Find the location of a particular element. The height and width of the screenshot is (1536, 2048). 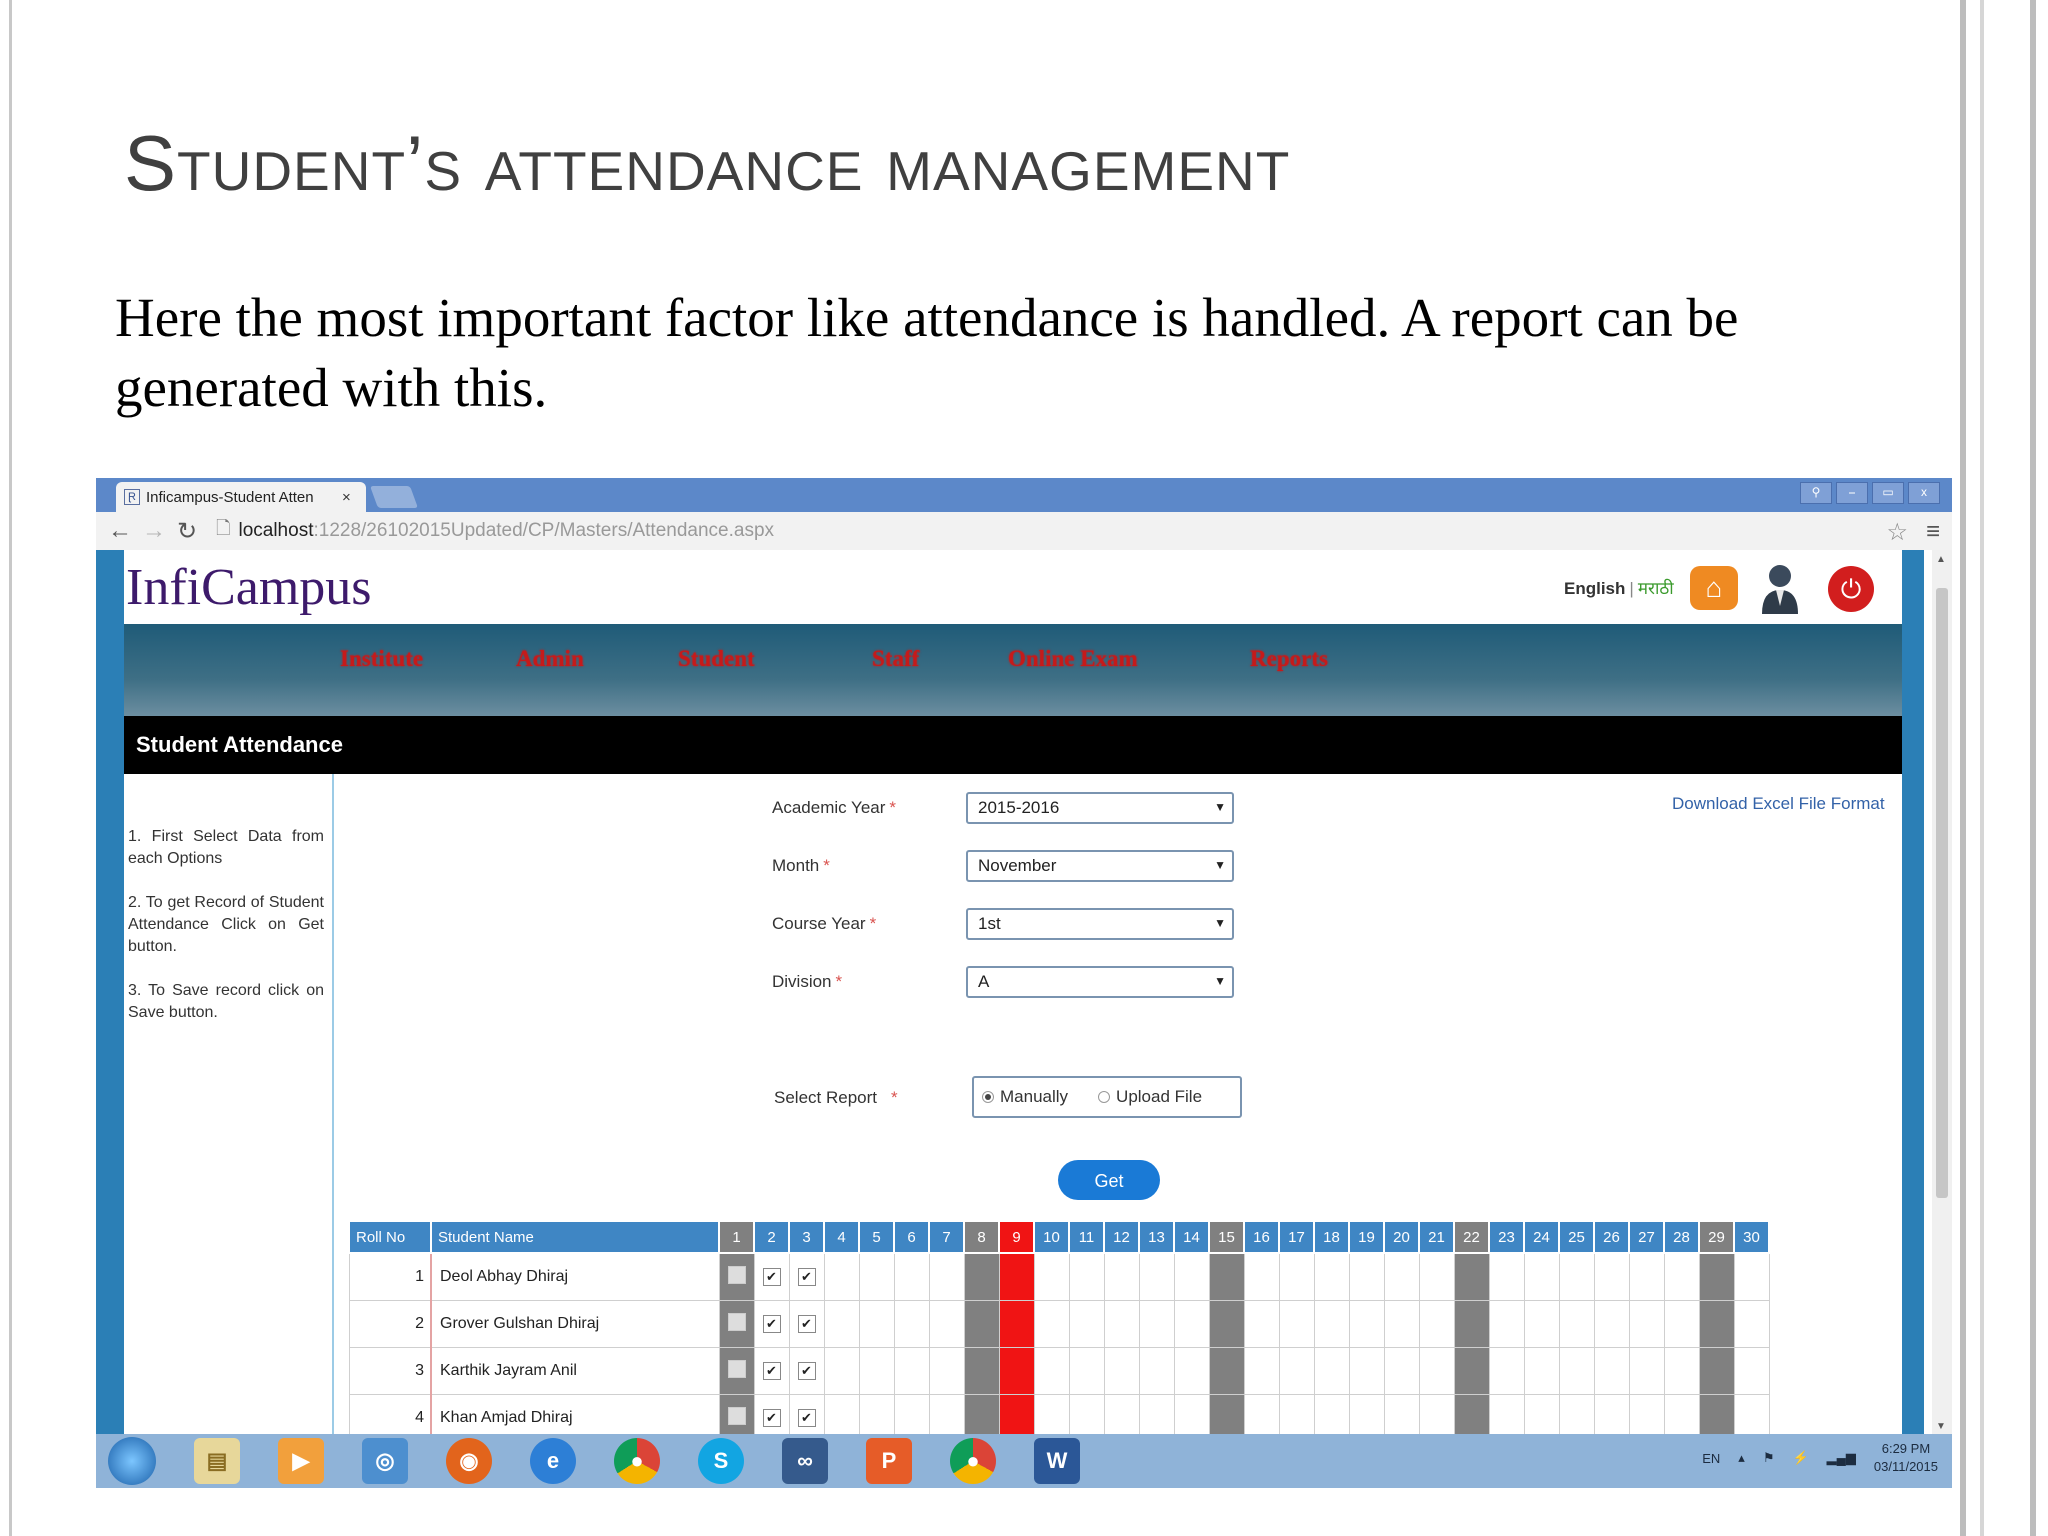

roll-no-cell: 3 is located at coordinates (390, 1371).